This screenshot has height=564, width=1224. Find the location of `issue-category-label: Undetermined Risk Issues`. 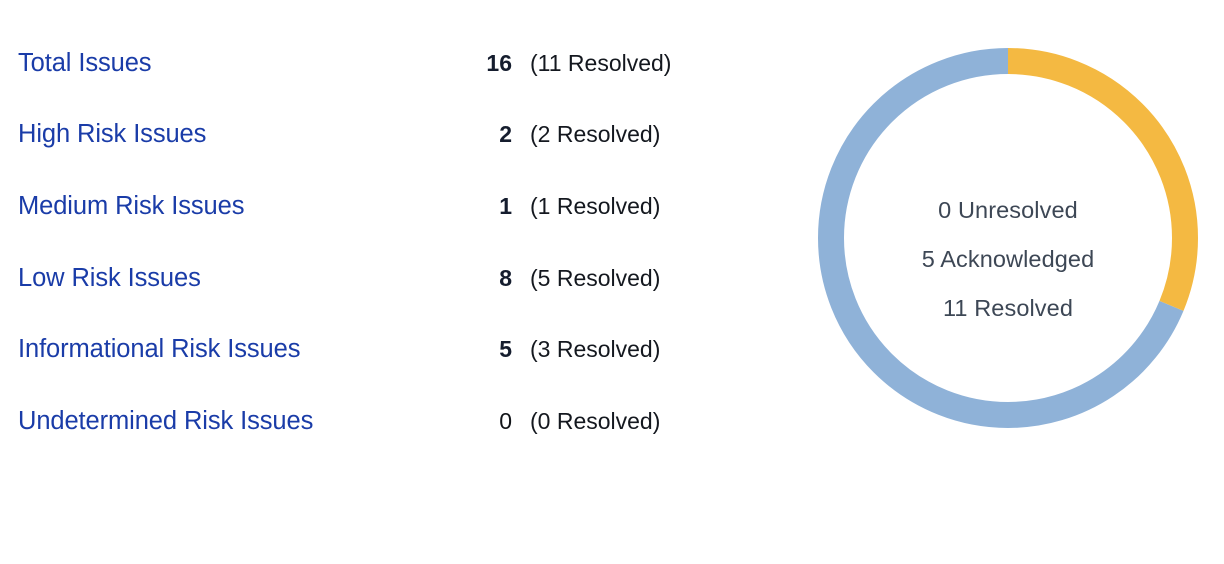

issue-category-label: Undetermined Risk Issues is located at coordinates (166, 421).